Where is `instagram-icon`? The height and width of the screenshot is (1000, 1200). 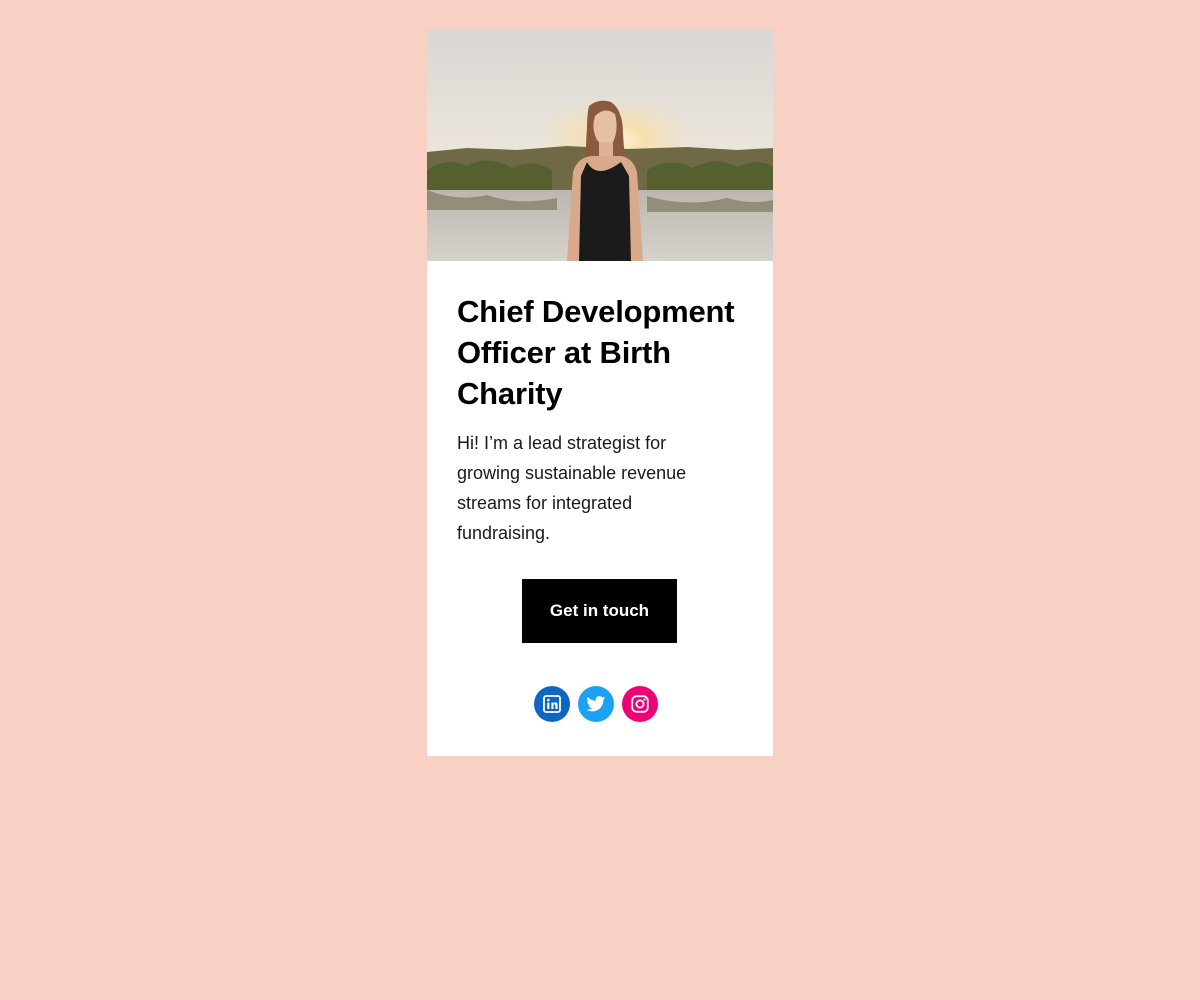
instagram-icon is located at coordinates (640, 704).